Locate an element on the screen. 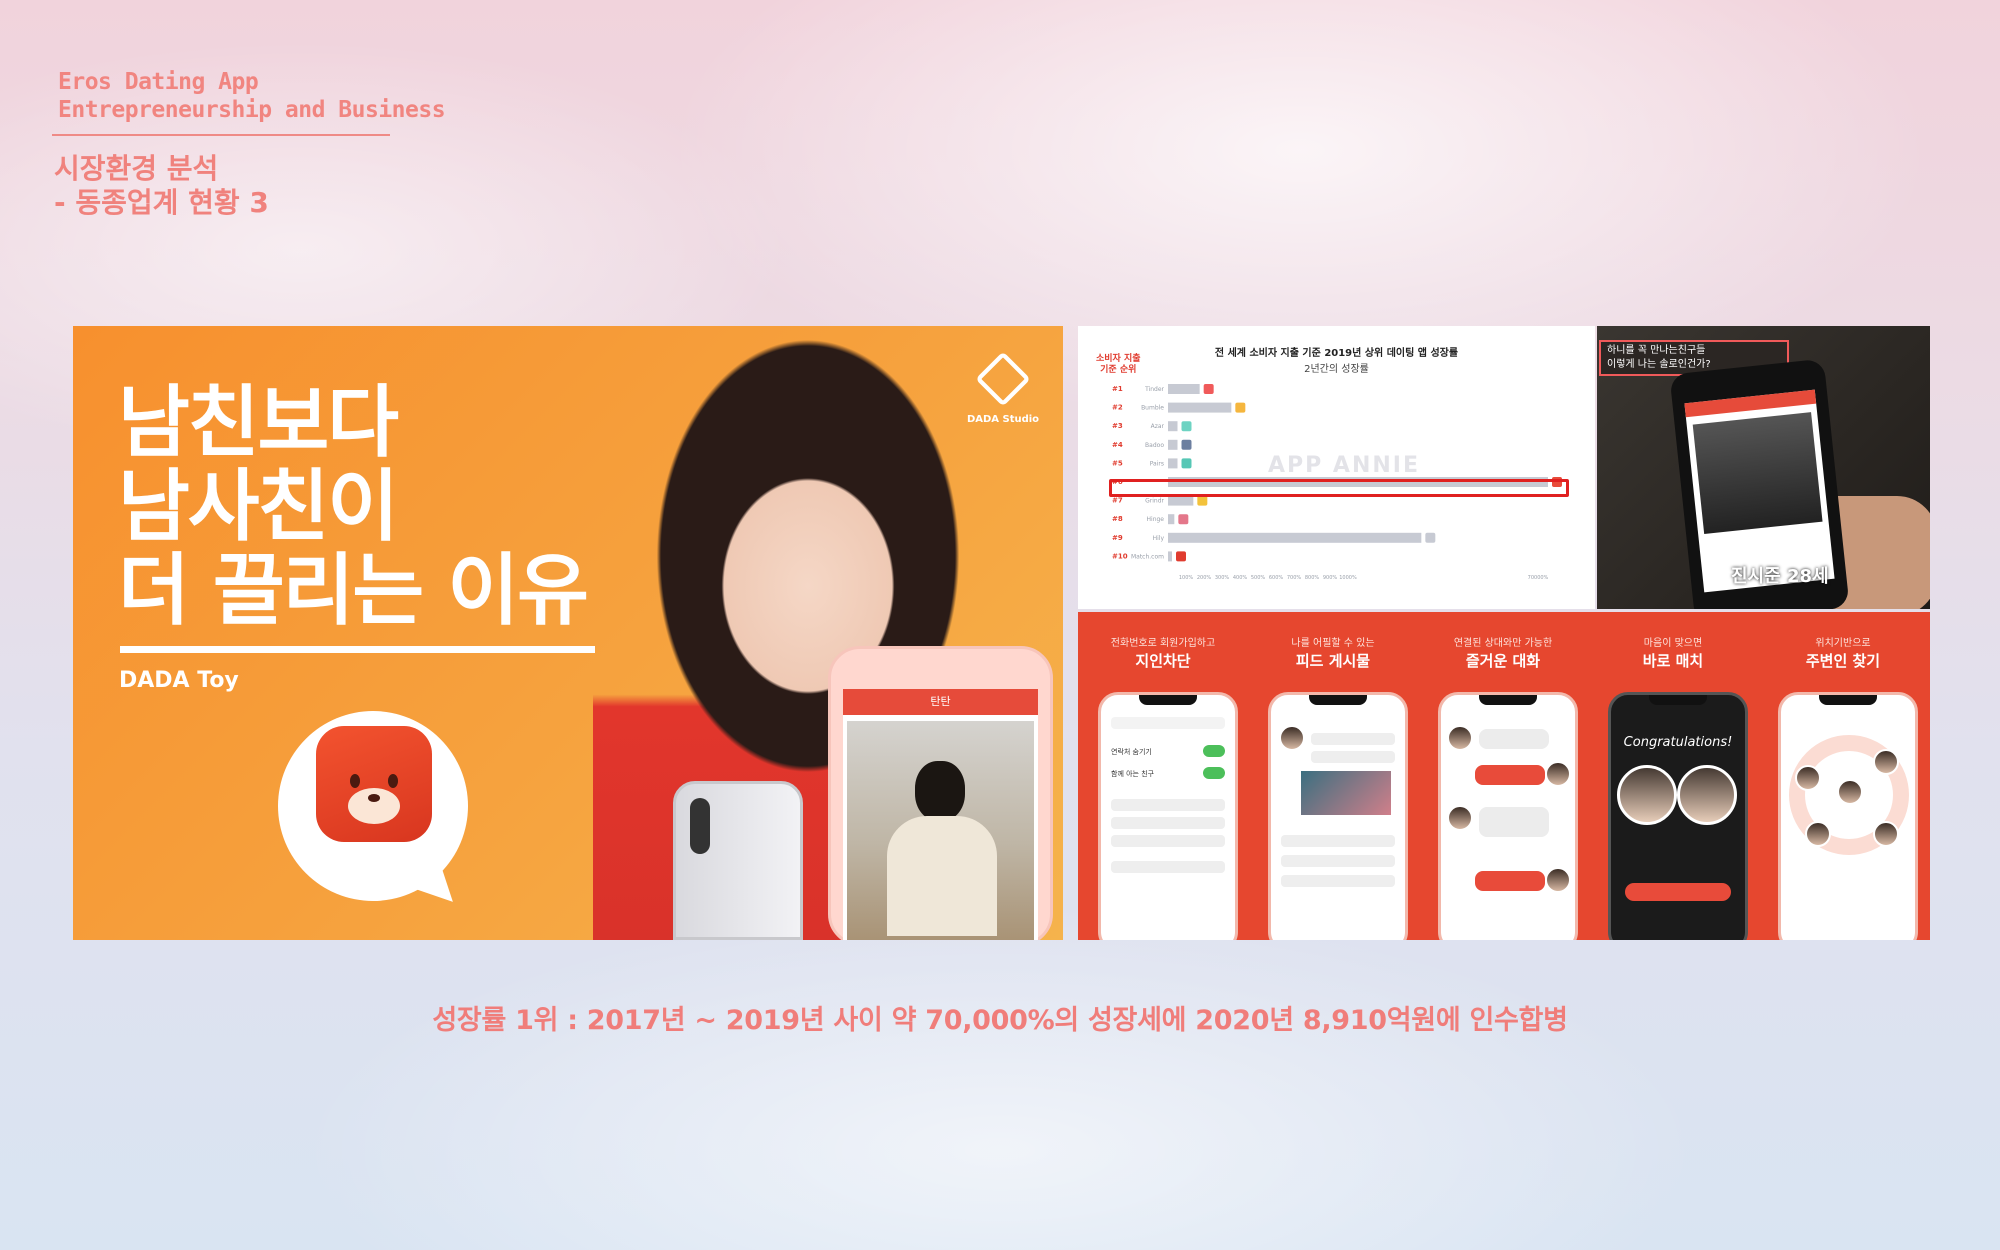  rank-label: #1 is located at coordinates (1117, 389).